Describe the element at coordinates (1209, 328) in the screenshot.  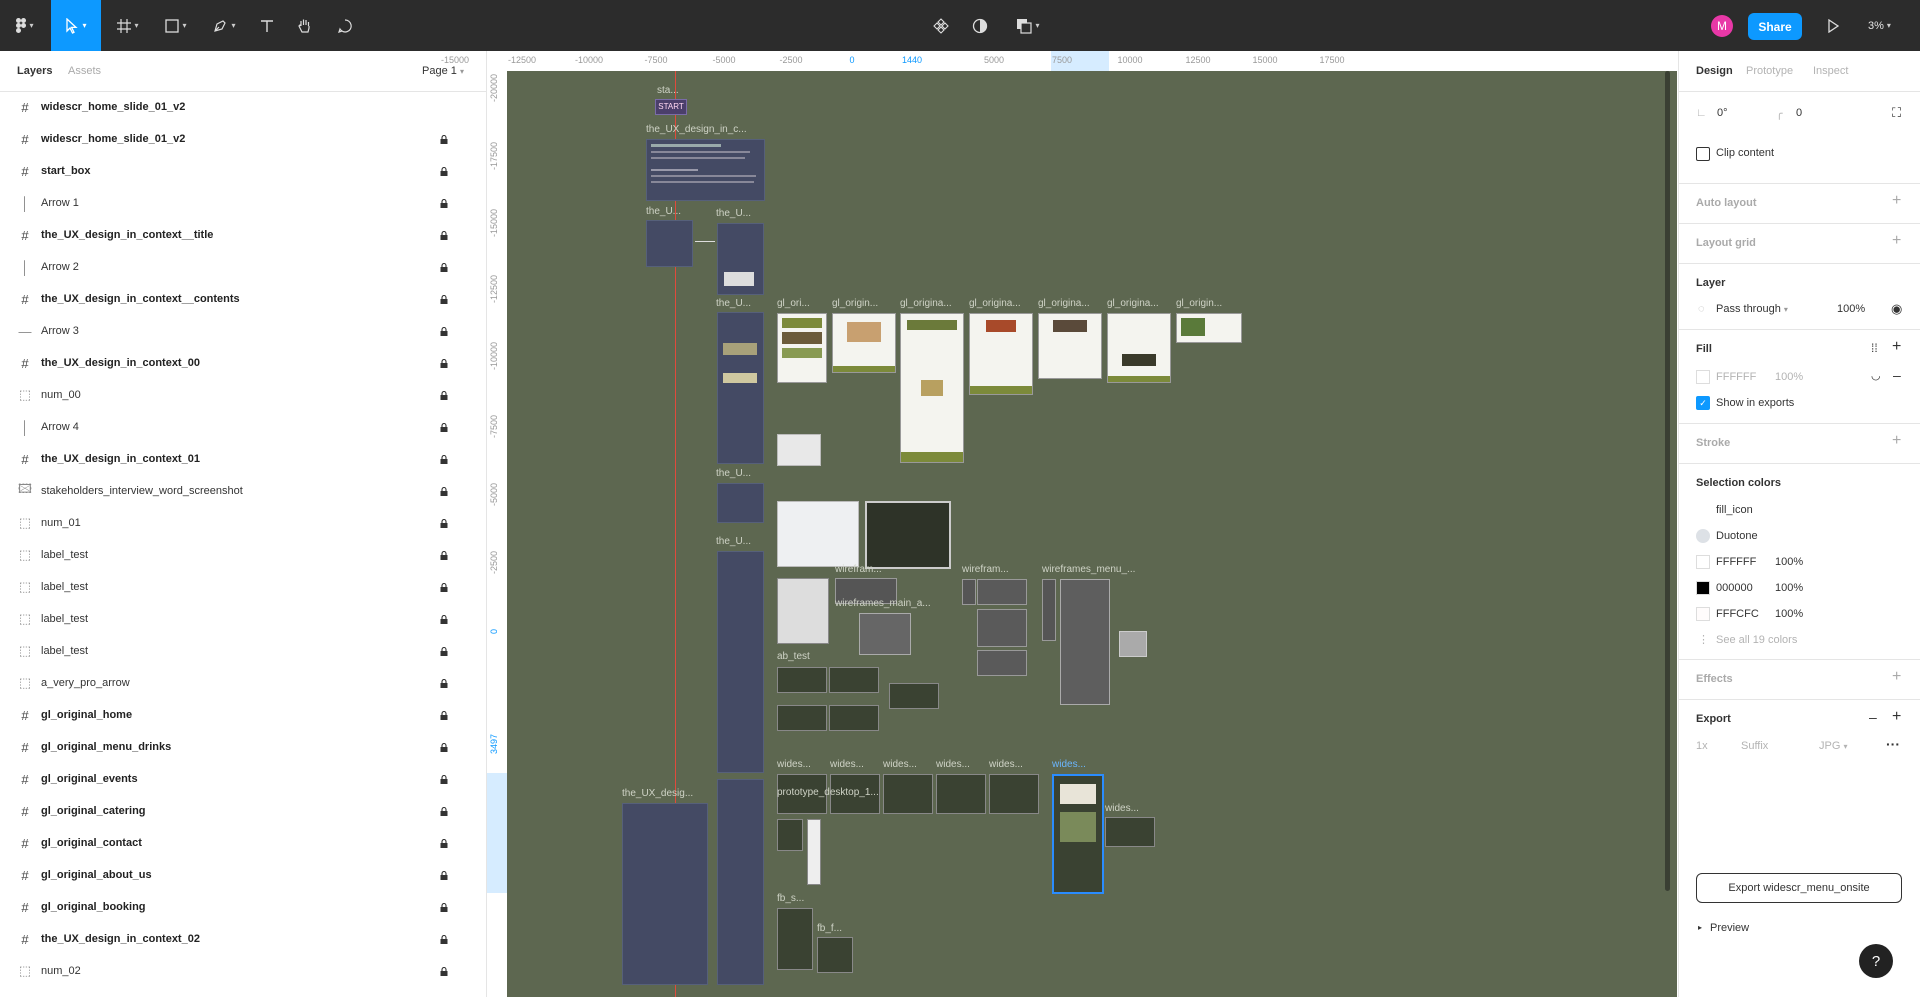
I see `gl-original-booking` at that location.